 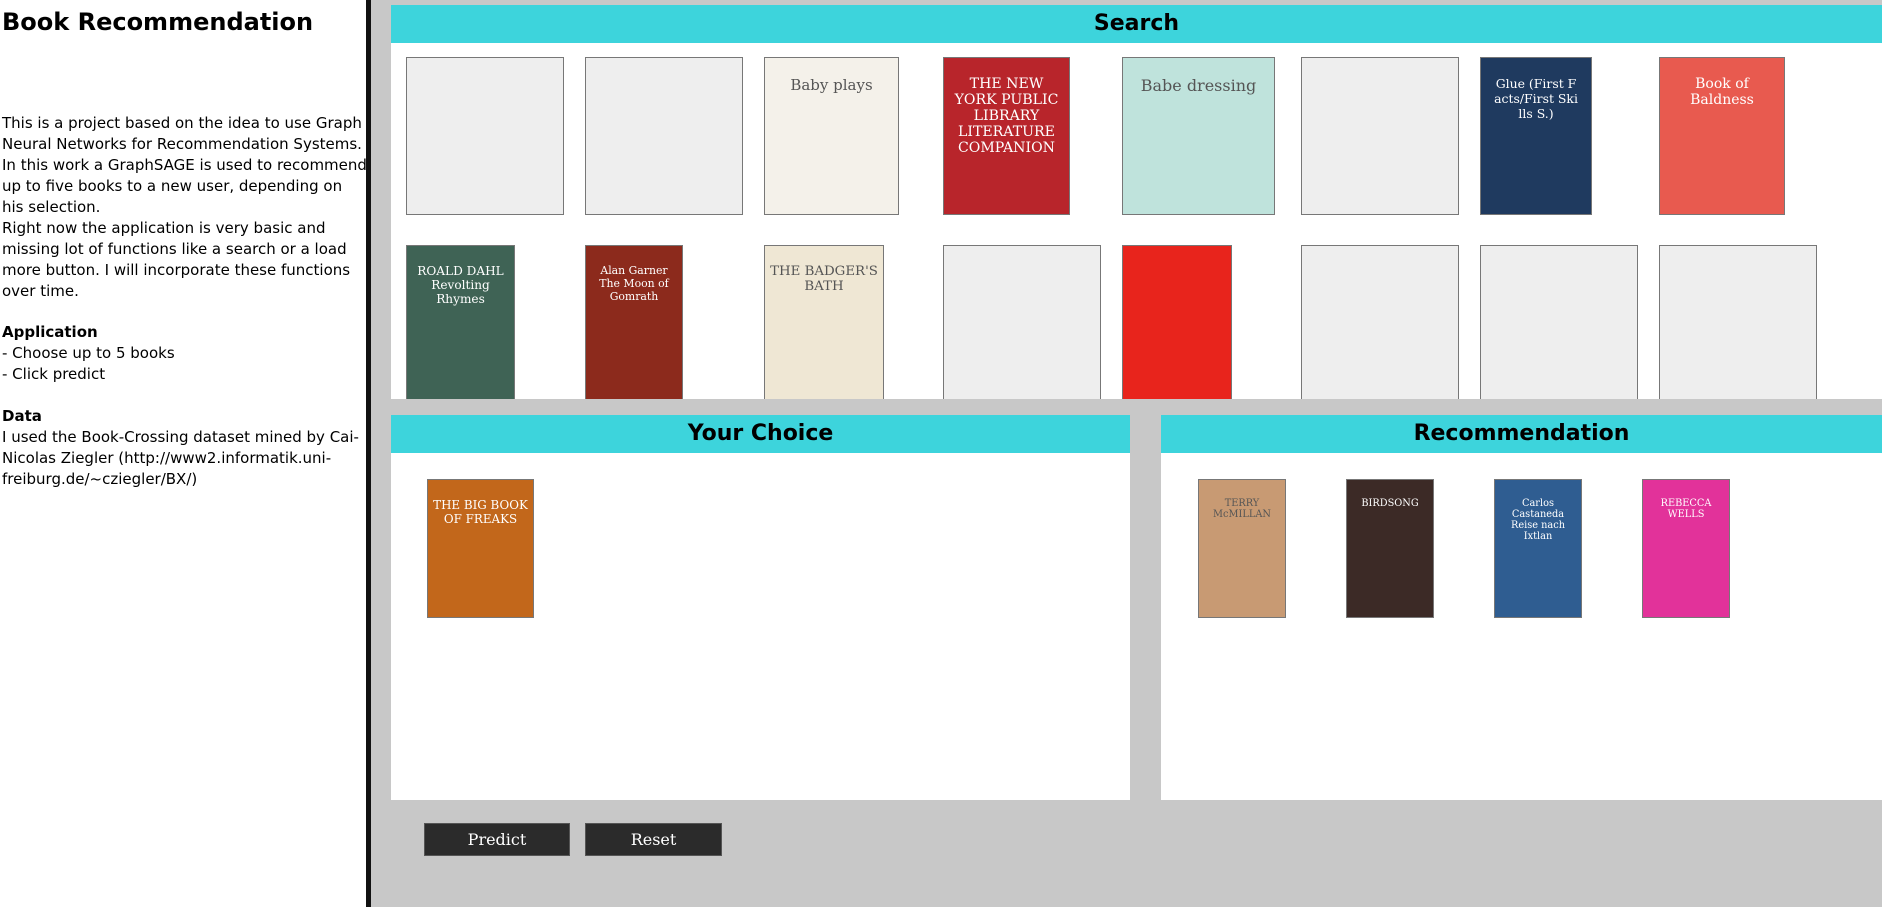 What do you see at coordinates (50, 332) in the screenshot?
I see `application-heading: Application` at bounding box center [50, 332].